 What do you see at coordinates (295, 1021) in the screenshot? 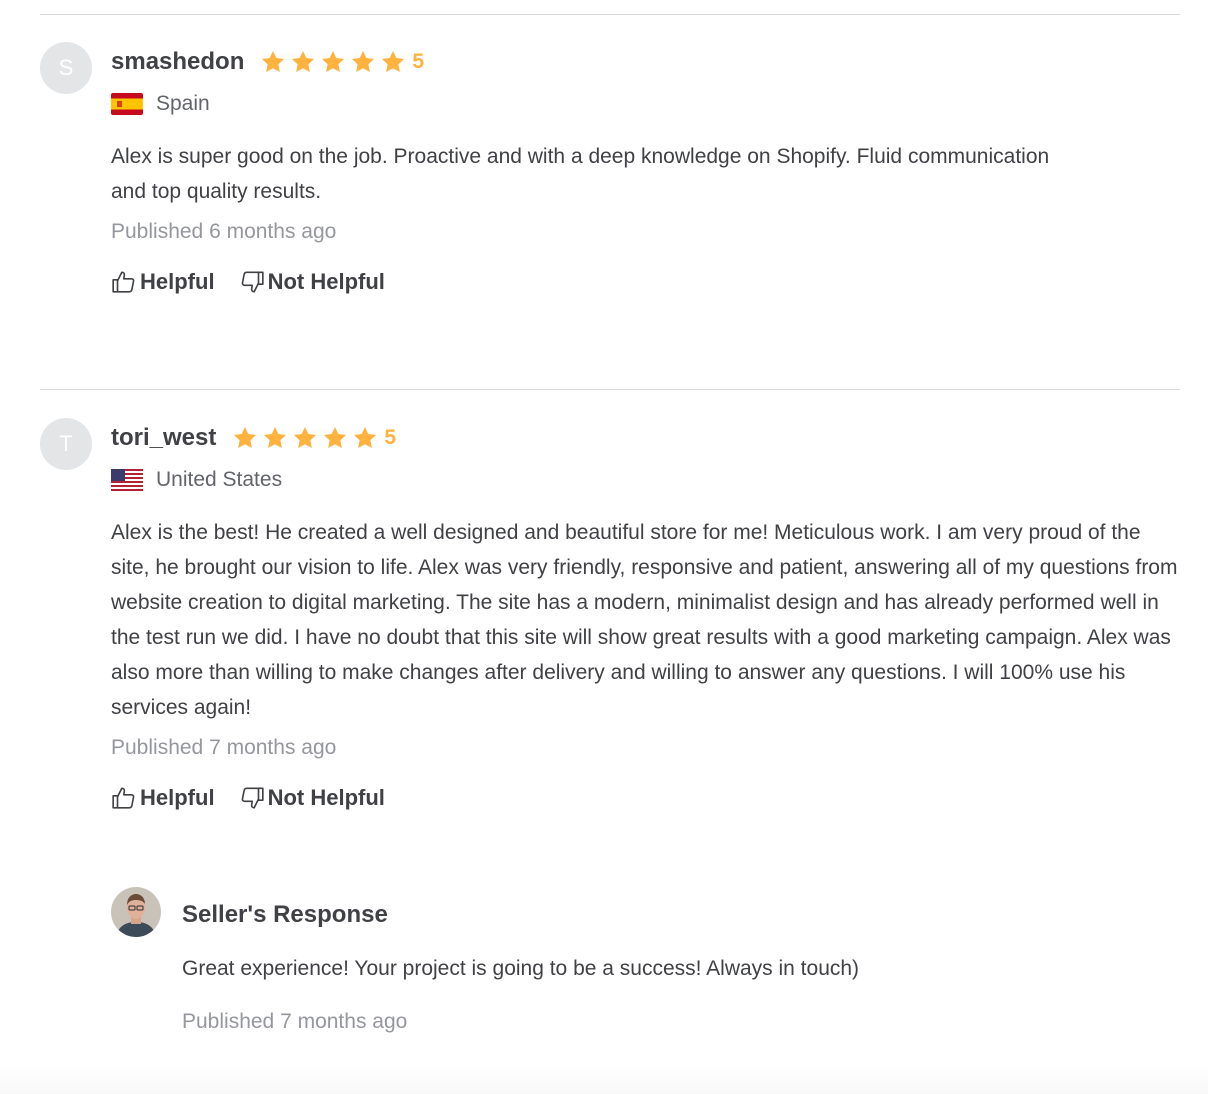
I see `seller-response-published: Published 7 months ago` at bounding box center [295, 1021].